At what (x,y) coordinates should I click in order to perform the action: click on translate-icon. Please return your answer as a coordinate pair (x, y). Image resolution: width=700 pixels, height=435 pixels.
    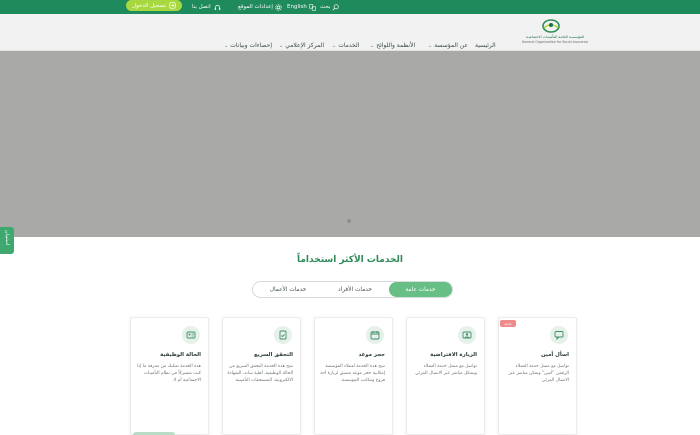
    Looking at the image, I should click on (312, 7).